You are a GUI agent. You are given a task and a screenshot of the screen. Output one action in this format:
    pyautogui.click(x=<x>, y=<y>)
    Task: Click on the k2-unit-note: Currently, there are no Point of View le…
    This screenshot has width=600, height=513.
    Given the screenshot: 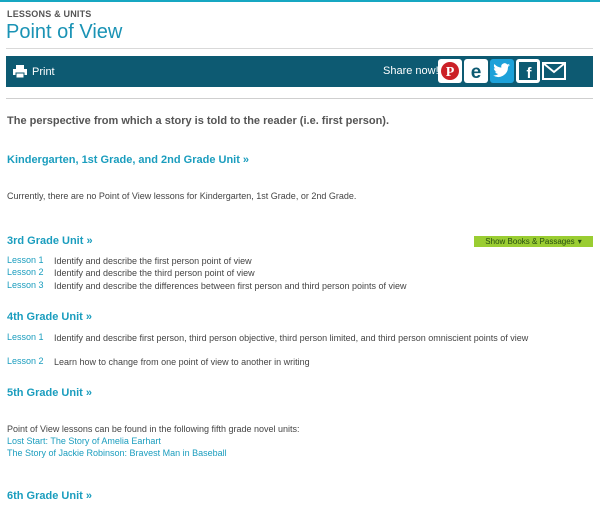 What is the action you would take?
    pyautogui.click(x=182, y=196)
    